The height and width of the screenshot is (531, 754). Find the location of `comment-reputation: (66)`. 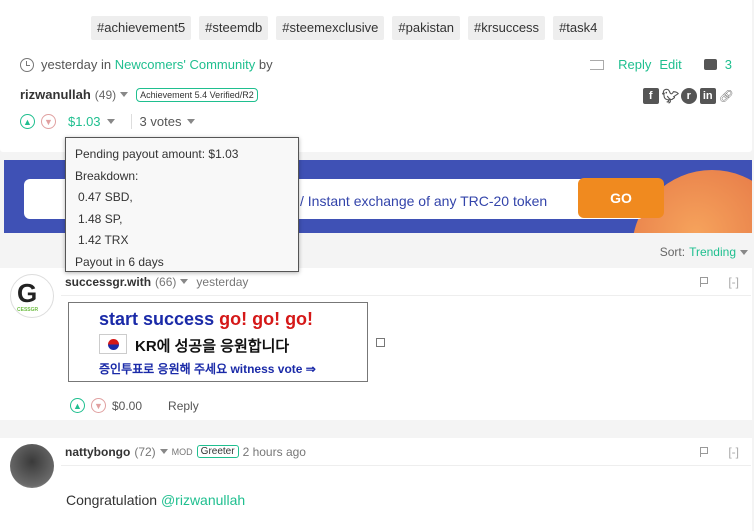

comment-reputation: (66) is located at coordinates (166, 281).